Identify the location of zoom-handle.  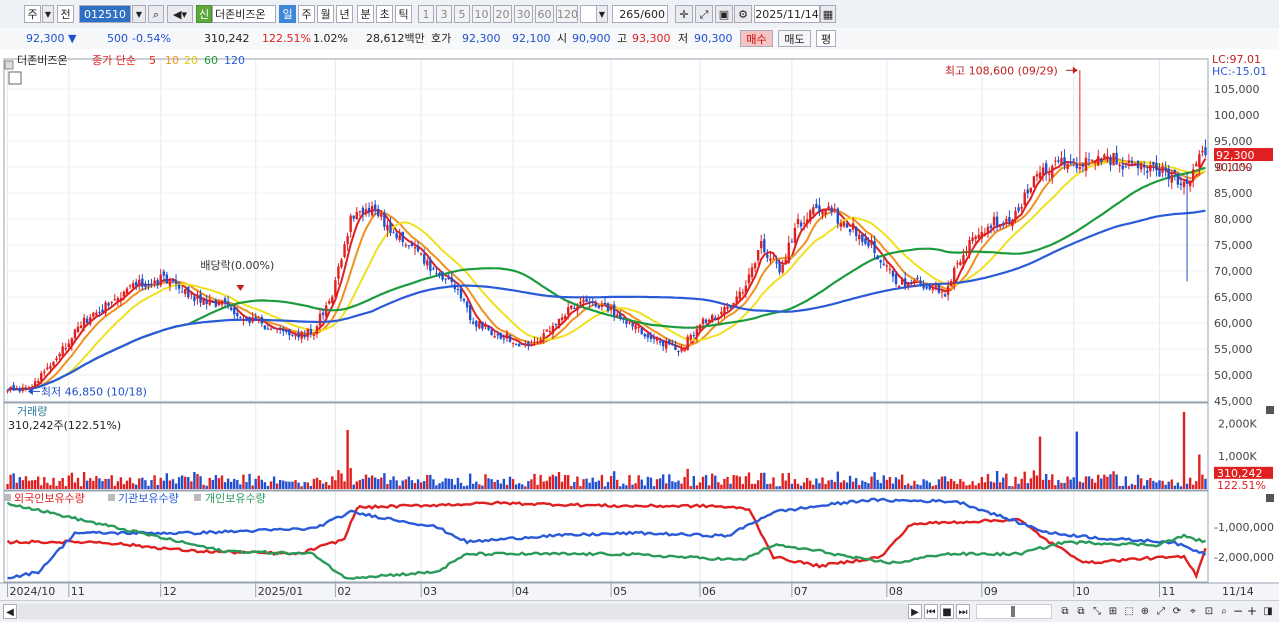
(1013, 611).